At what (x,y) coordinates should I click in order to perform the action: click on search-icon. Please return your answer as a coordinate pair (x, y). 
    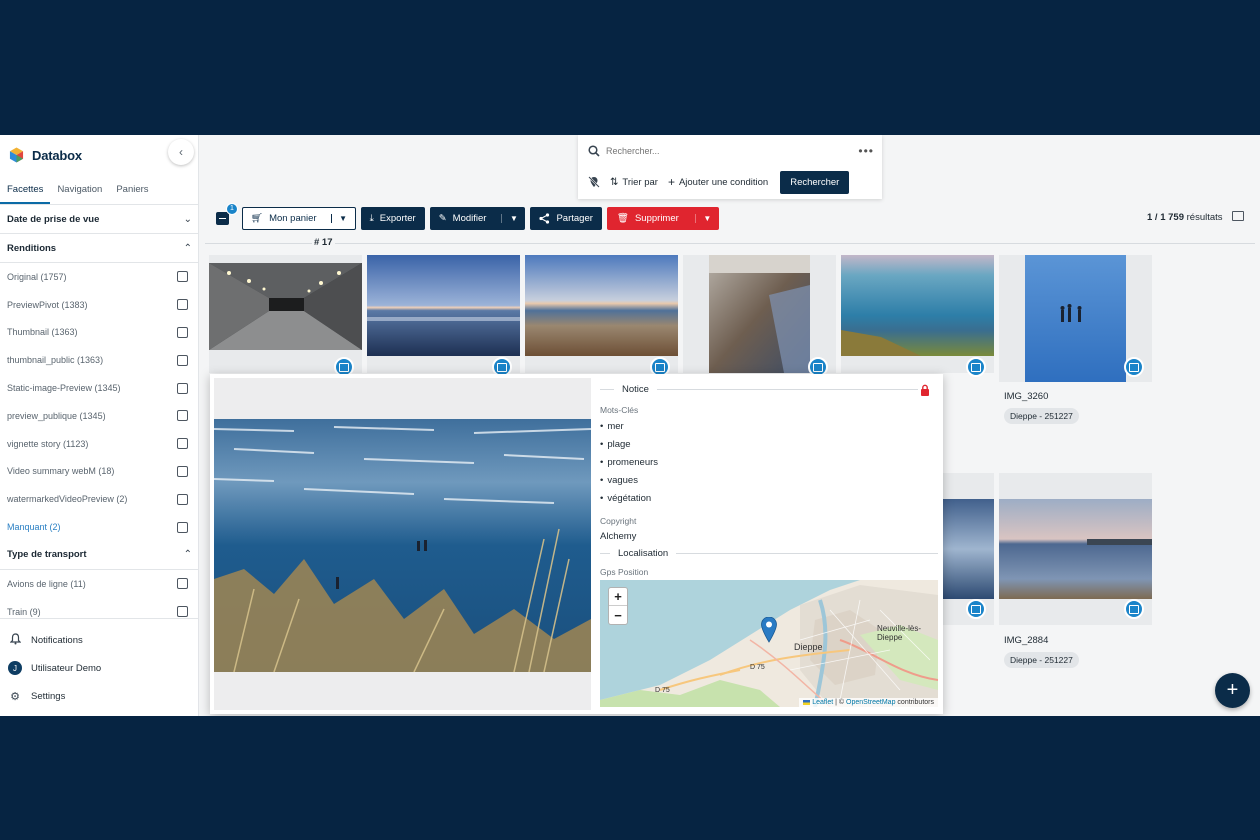
    Looking at the image, I should click on (594, 151).